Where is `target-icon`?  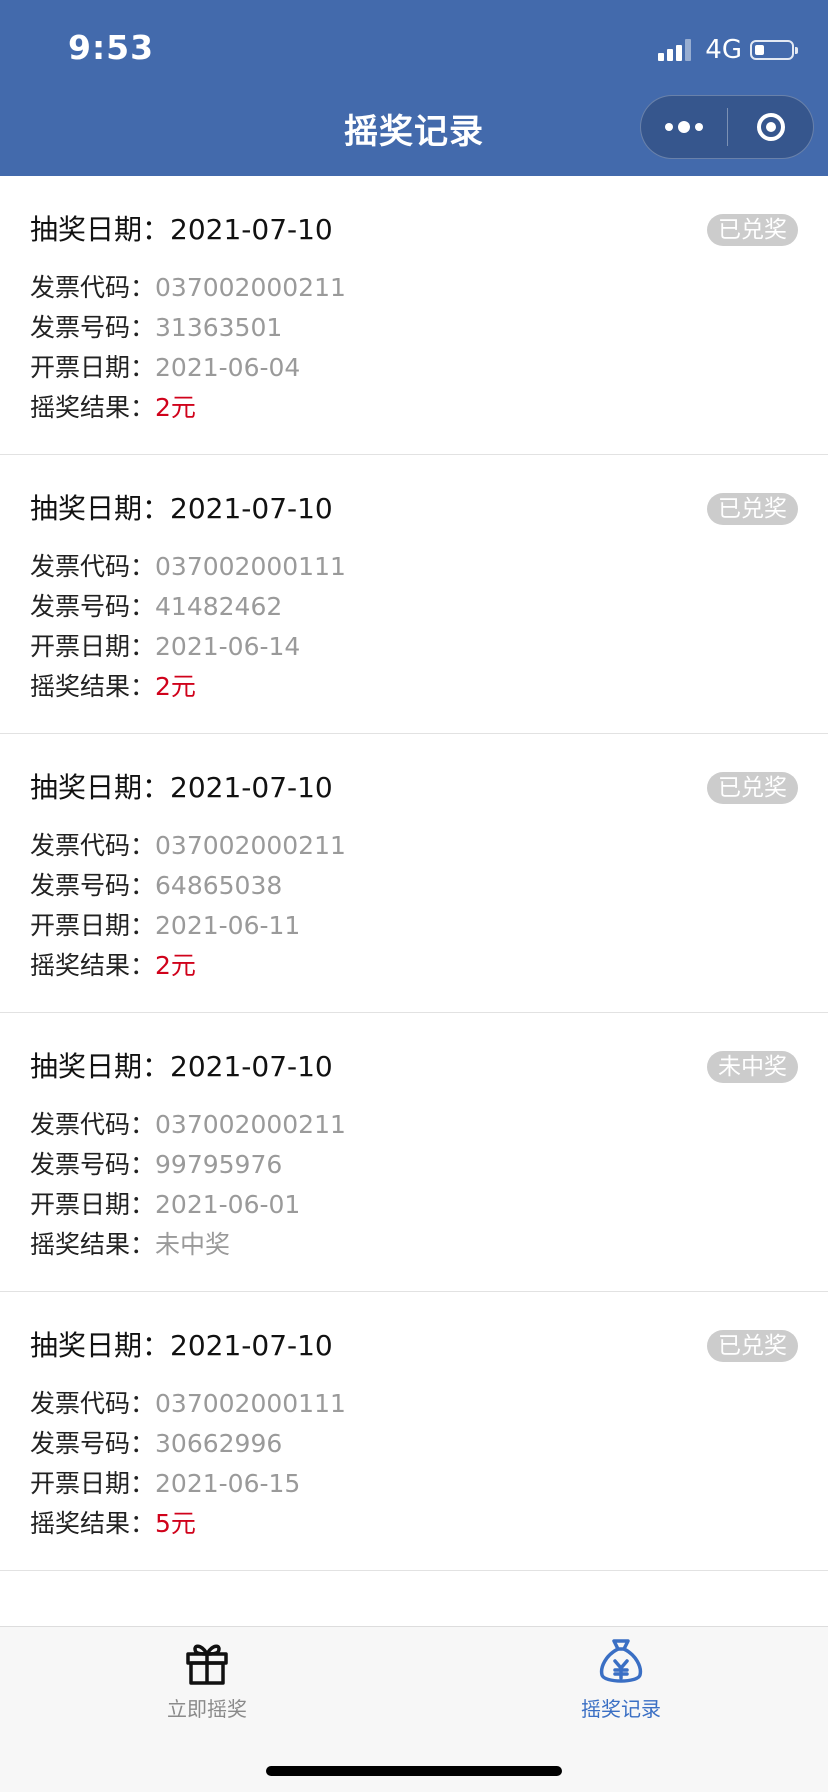
target-icon is located at coordinates (770, 127).